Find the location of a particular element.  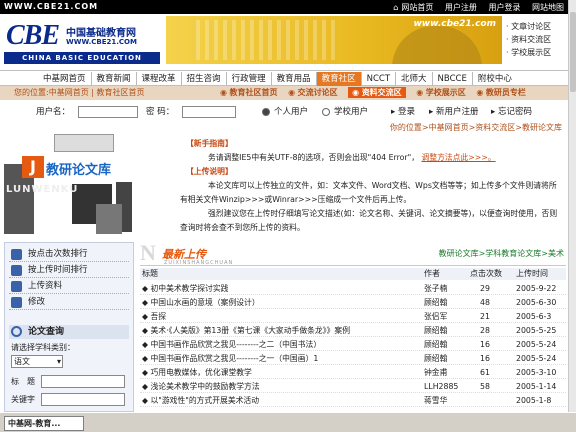

top-link-login: 用户登录 is located at coordinates (504, 7).